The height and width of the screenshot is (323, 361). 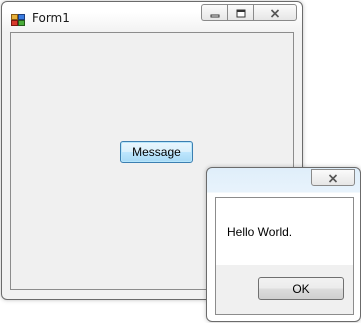 I want to click on message-button: Message, so click(x=156, y=152).